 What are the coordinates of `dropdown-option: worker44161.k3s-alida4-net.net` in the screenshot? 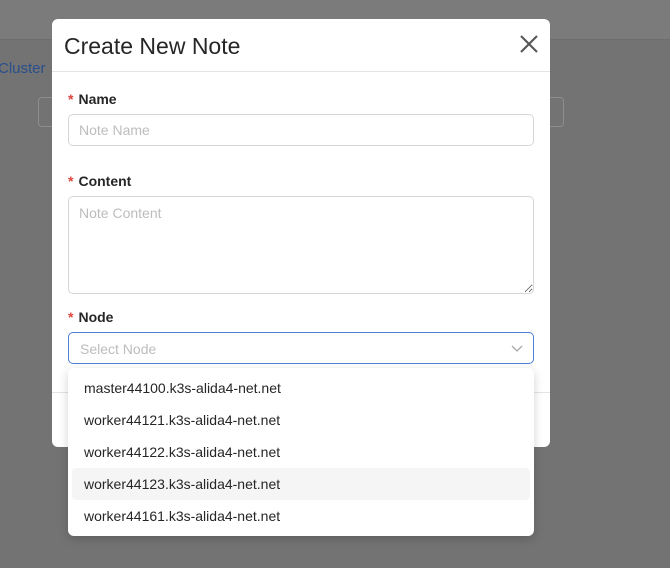 It's located at (301, 516).